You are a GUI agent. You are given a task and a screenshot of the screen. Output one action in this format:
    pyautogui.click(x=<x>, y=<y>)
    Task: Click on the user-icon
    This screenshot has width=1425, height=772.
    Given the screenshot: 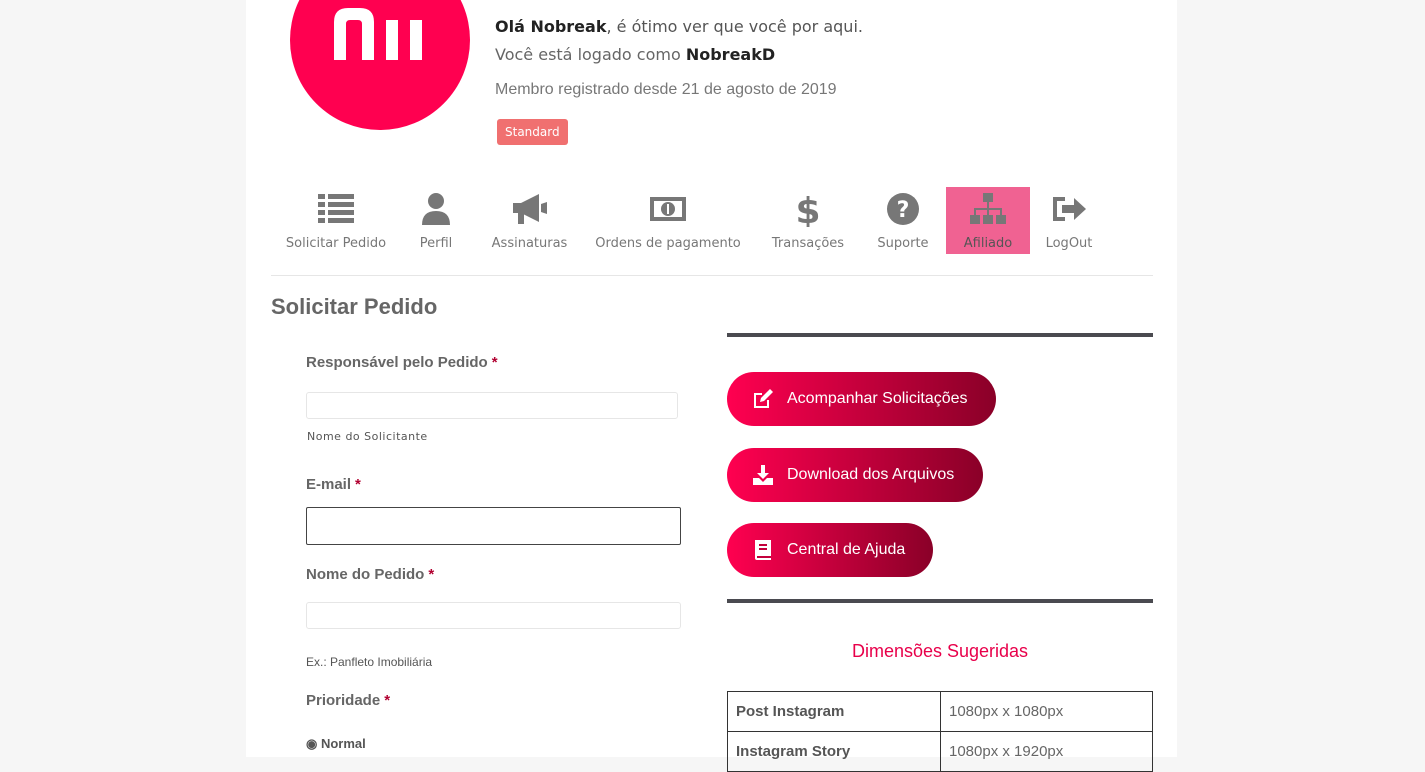 What is the action you would take?
    pyautogui.click(x=436, y=209)
    